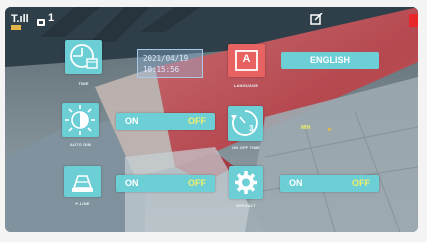 The height and width of the screenshot is (242, 427). Describe the element at coordinates (296, 183) in the screenshot. I see `default-on-label: ON` at that location.